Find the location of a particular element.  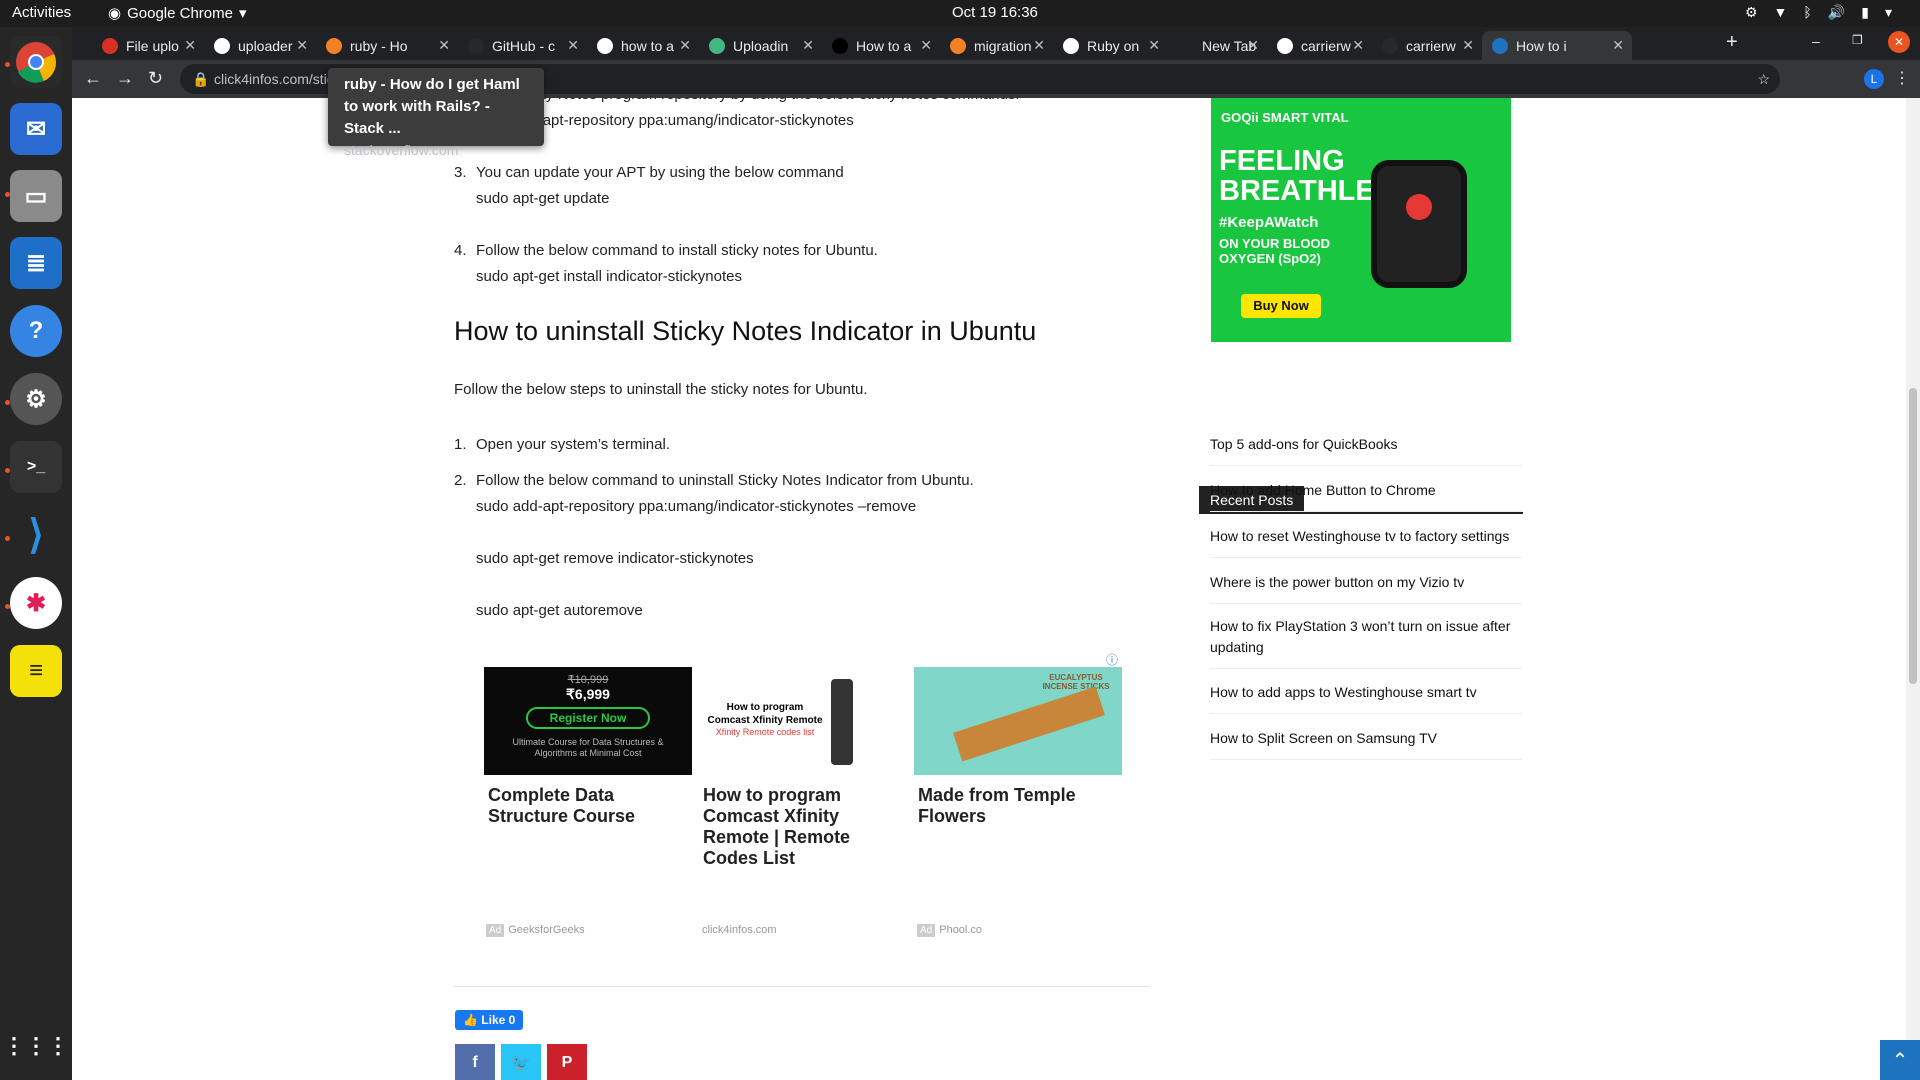

writer-icon: ≣ is located at coordinates (36, 263).